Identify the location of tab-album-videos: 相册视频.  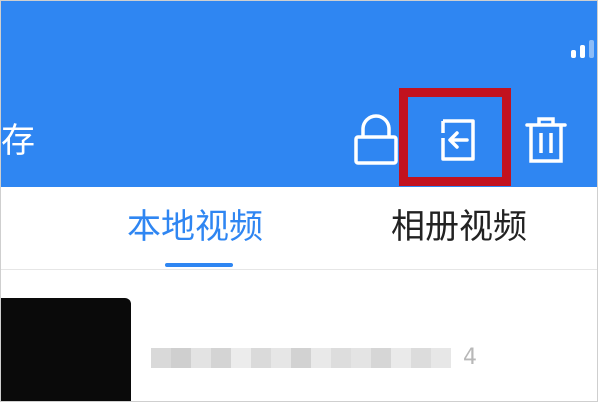
(459, 227).